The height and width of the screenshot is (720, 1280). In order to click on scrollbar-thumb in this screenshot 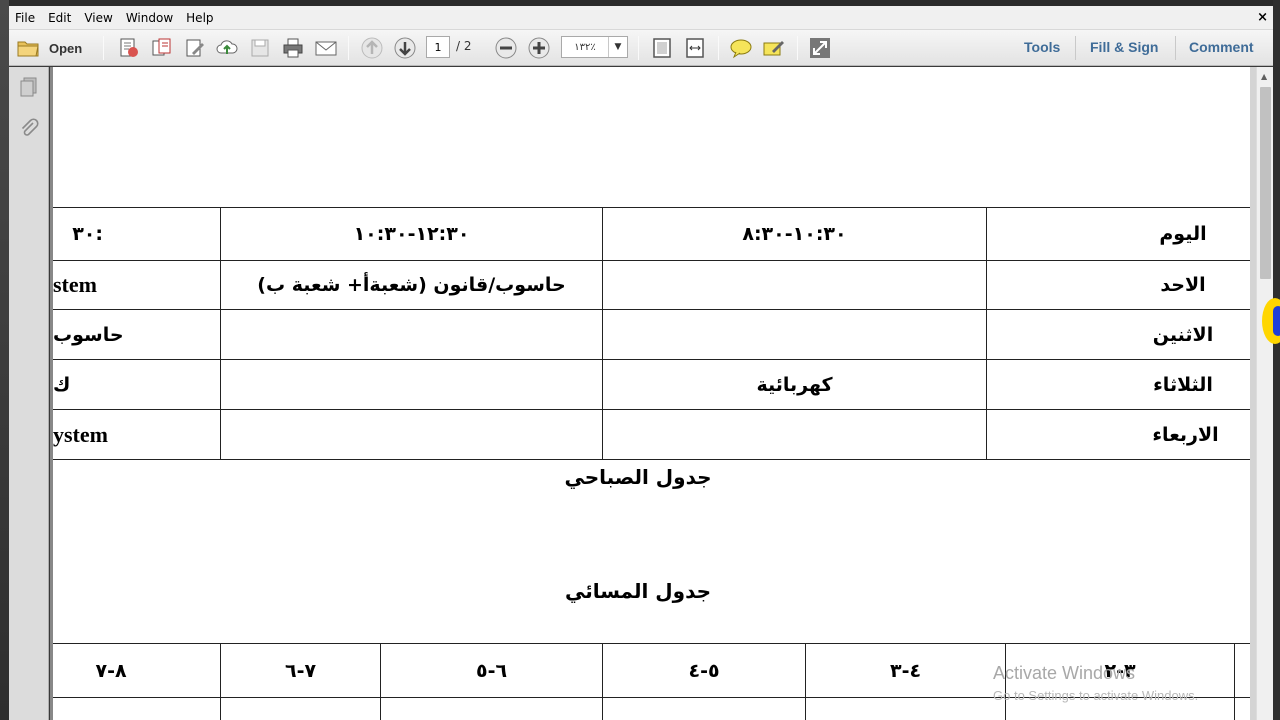, I will do `click(1265, 183)`.